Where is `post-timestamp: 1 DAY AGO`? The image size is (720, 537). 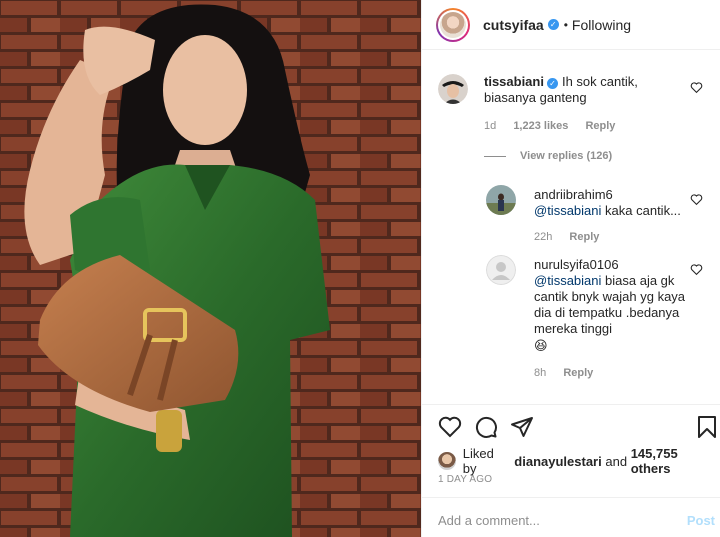
post-timestamp: 1 DAY AGO is located at coordinates (465, 479).